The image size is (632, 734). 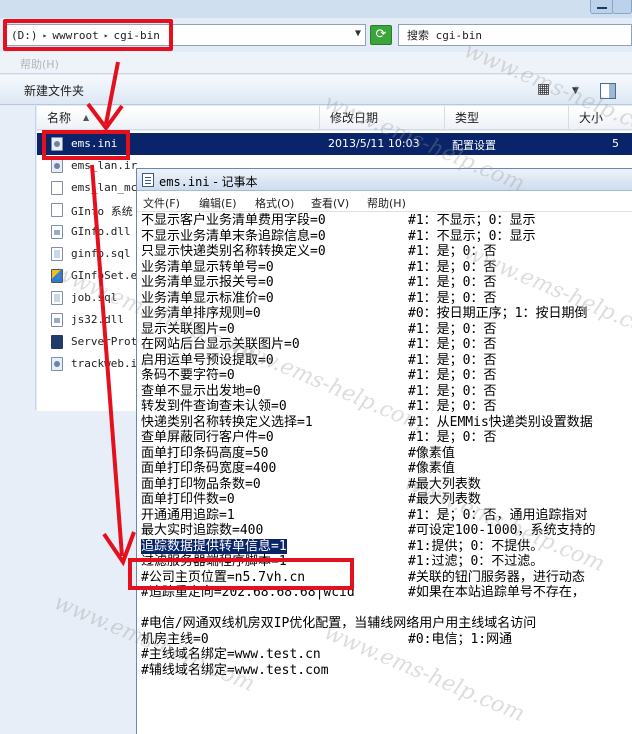 I want to click on dll-file-icon, so click(x=57, y=232).